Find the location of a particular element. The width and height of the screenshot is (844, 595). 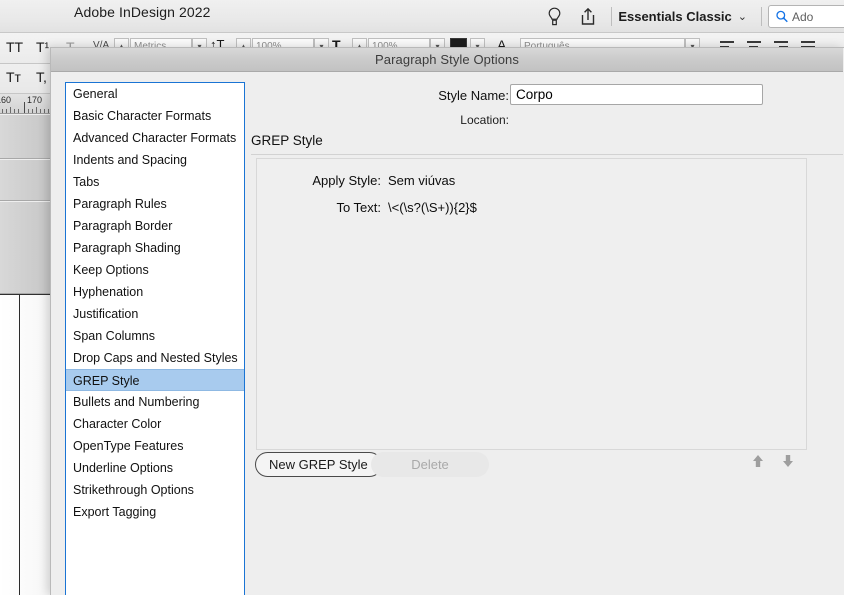

category-item-keep-options: Keep Options is located at coordinates (155, 270).